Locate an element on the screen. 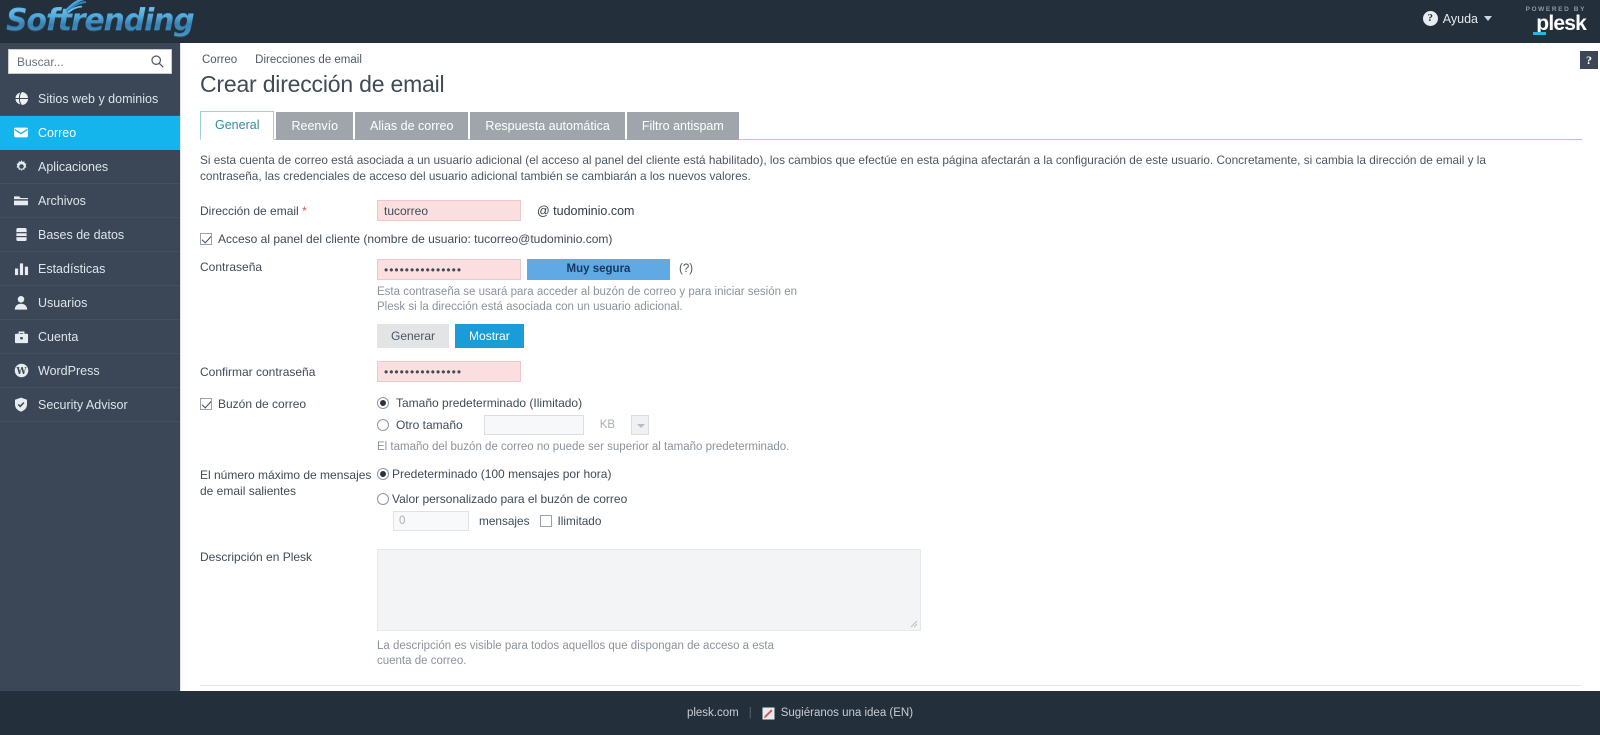  sidebar-item-bases-de-datos: Bases de datos is located at coordinates (90, 235).